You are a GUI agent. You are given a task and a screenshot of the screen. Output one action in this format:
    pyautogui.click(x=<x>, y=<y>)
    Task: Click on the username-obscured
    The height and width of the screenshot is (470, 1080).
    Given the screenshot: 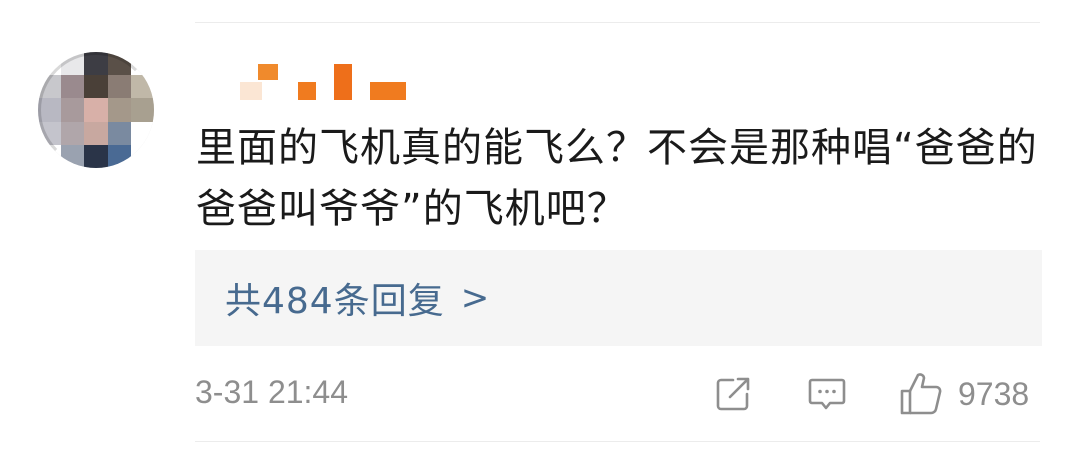 What is the action you would take?
    pyautogui.click(x=325, y=82)
    